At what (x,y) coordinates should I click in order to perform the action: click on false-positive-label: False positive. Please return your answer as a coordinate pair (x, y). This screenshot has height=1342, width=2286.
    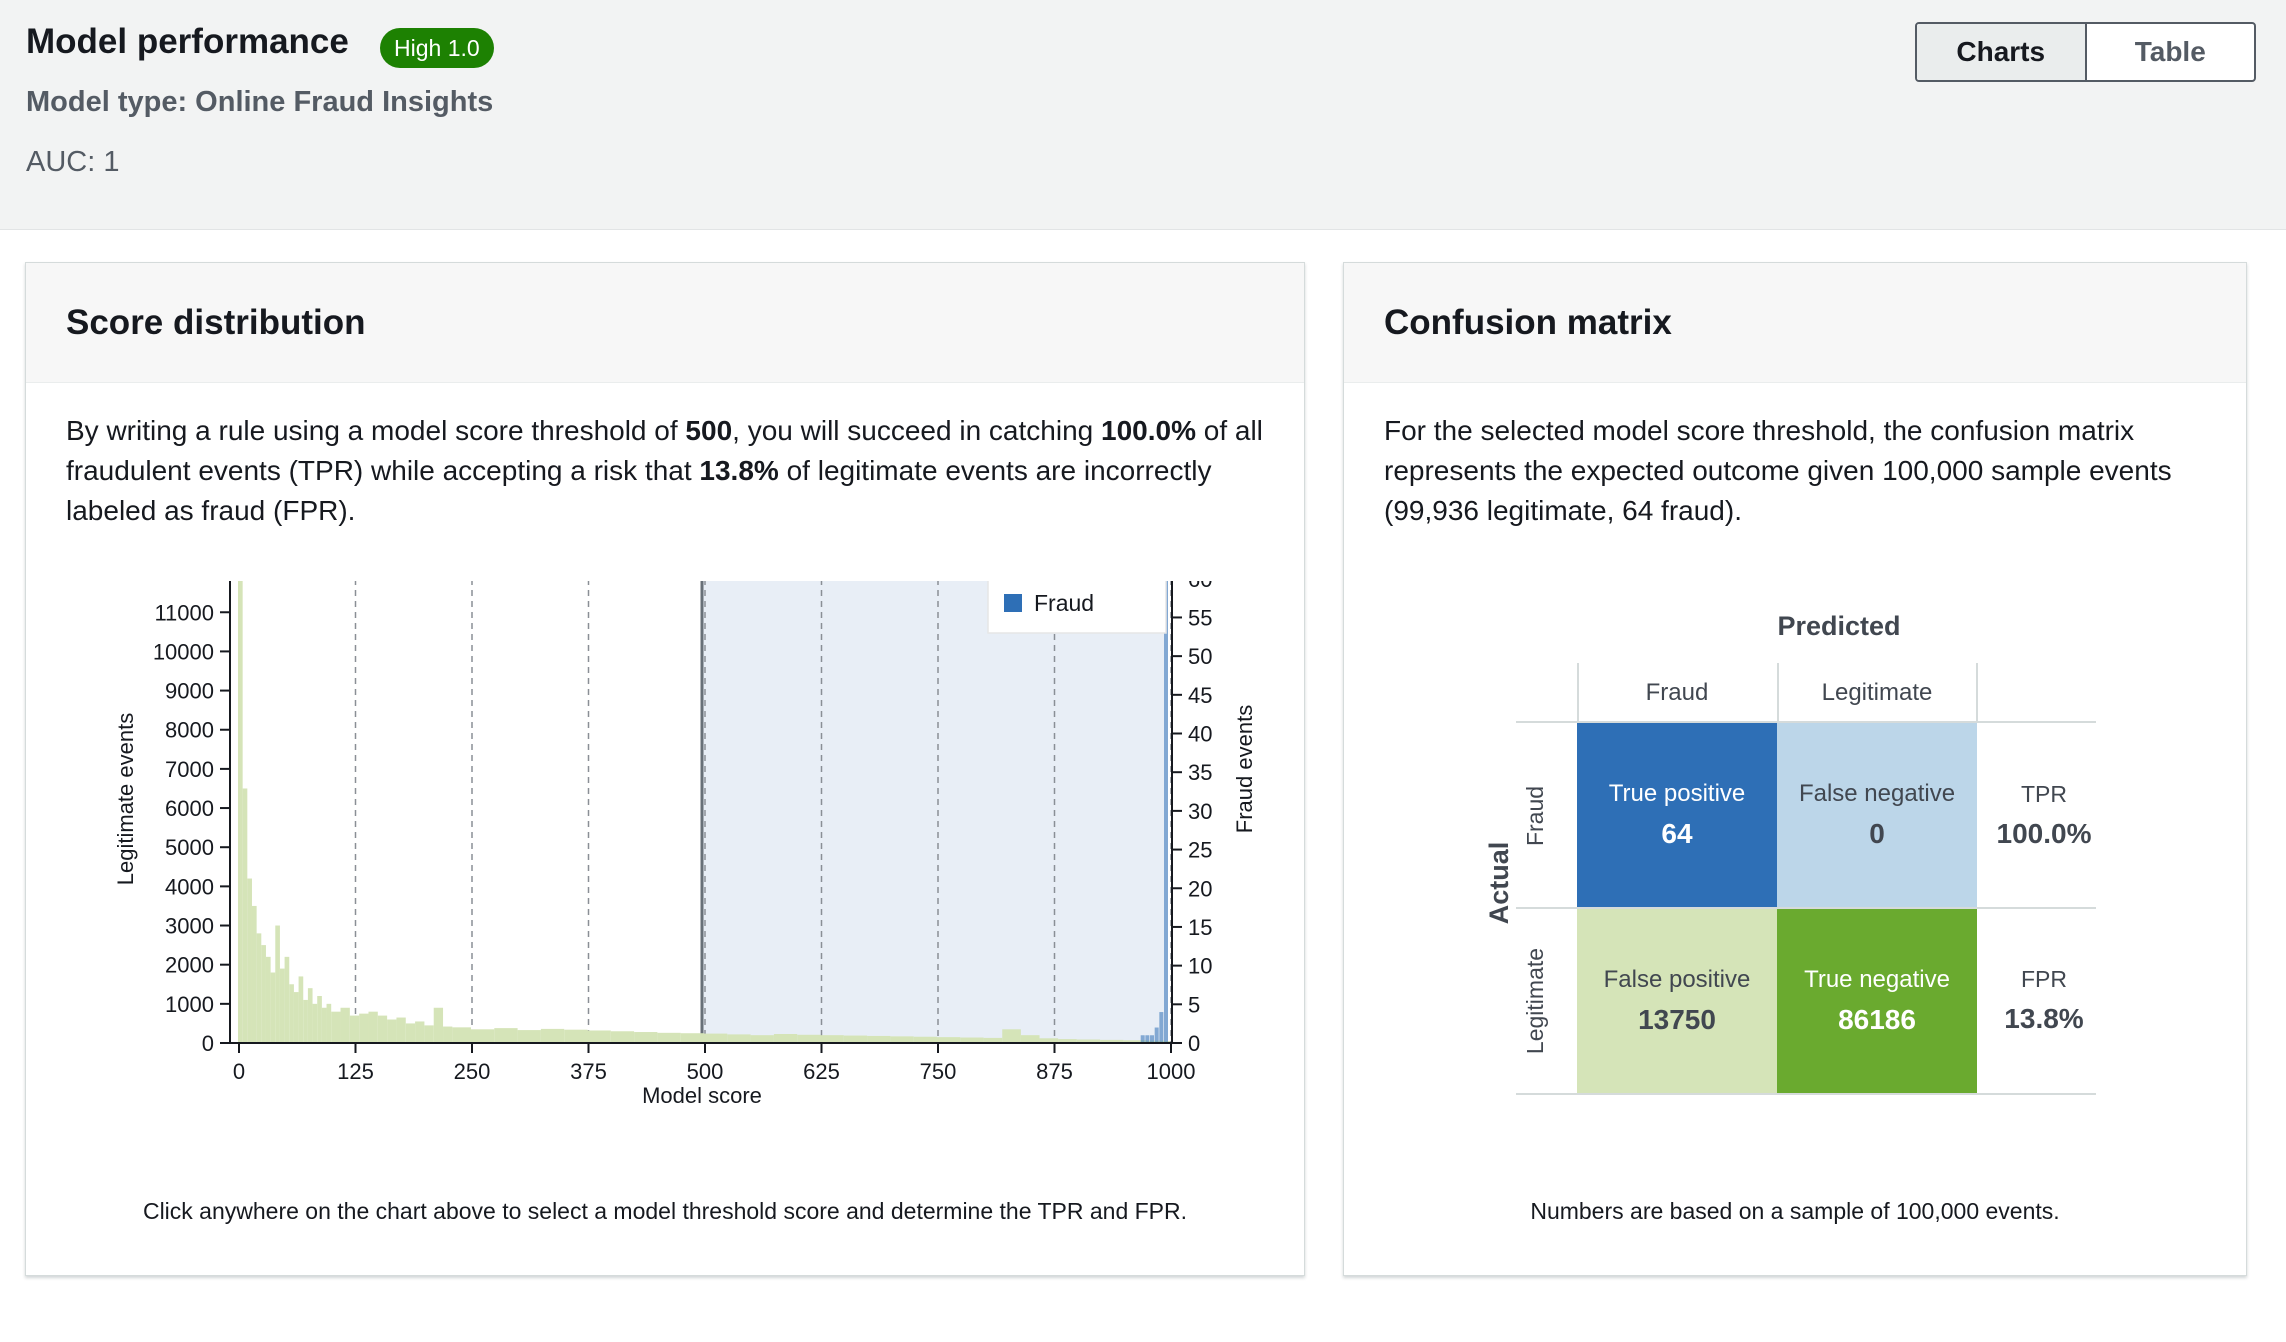
    Looking at the image, I should click on (1677, 979).